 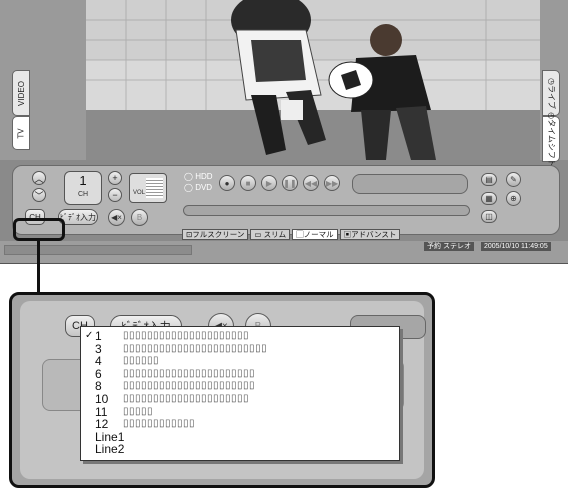 I want to click on tab-tv-label: TV, so click(x=21, y=133).